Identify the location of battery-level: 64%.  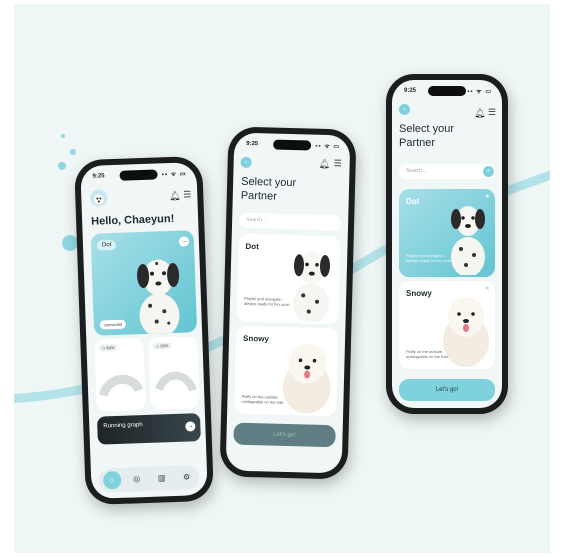
(110, 348).